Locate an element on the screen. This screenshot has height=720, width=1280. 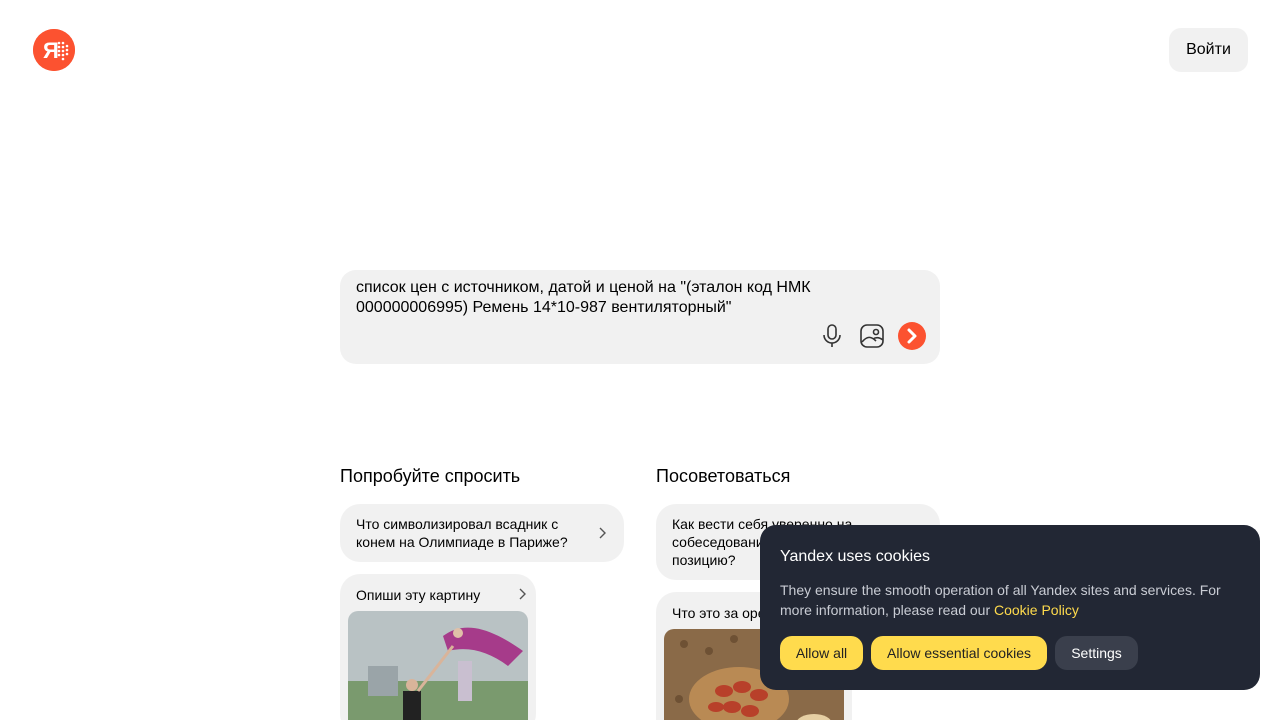
try-asking-title: Попробуйте спросить is located at coordinates (430, 476).